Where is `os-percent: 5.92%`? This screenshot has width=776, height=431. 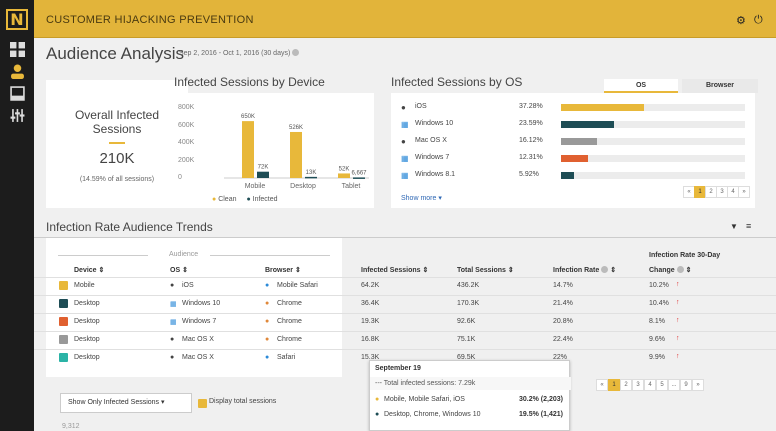 os-percent: 5.92% is located at coordinates (529, 174).